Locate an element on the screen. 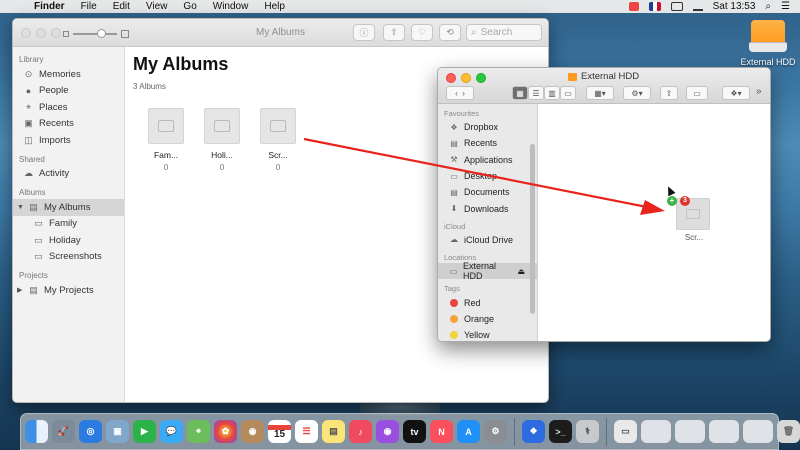 The width and height of the screenshot is (800, 450). dock-messages-icon: 💬 is located at coordinates (171, 431).